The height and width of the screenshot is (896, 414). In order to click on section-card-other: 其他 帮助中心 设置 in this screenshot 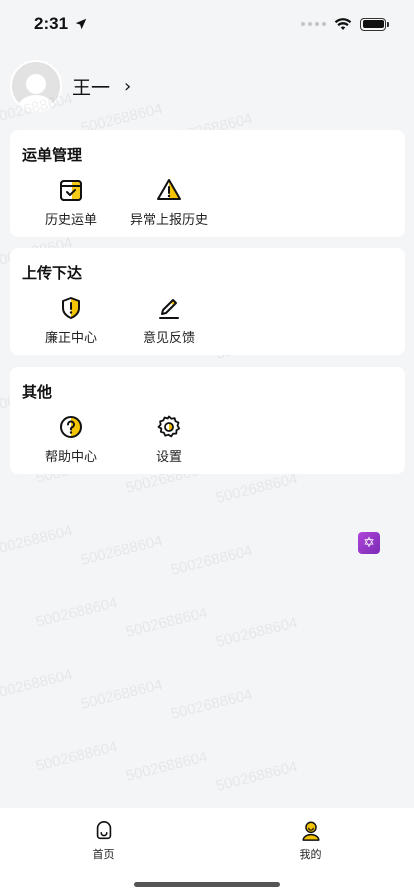, I will do `click(207, 420)`.